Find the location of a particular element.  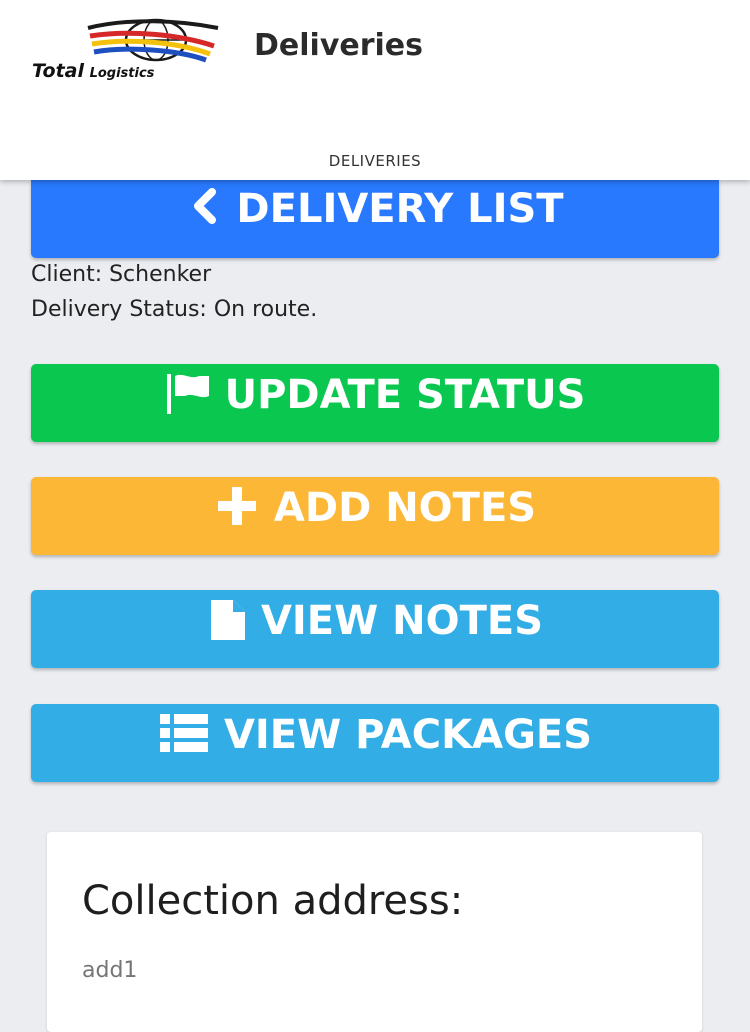

list-icon is located at coordinates (184, 738).